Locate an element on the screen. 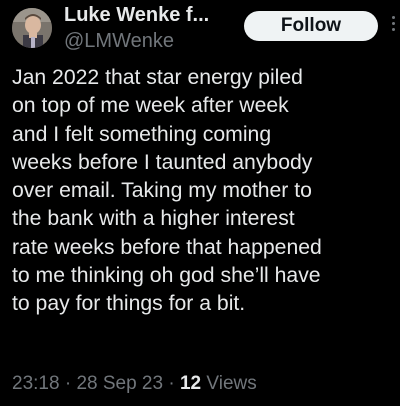  avatar is located at coordinates (32, 28).